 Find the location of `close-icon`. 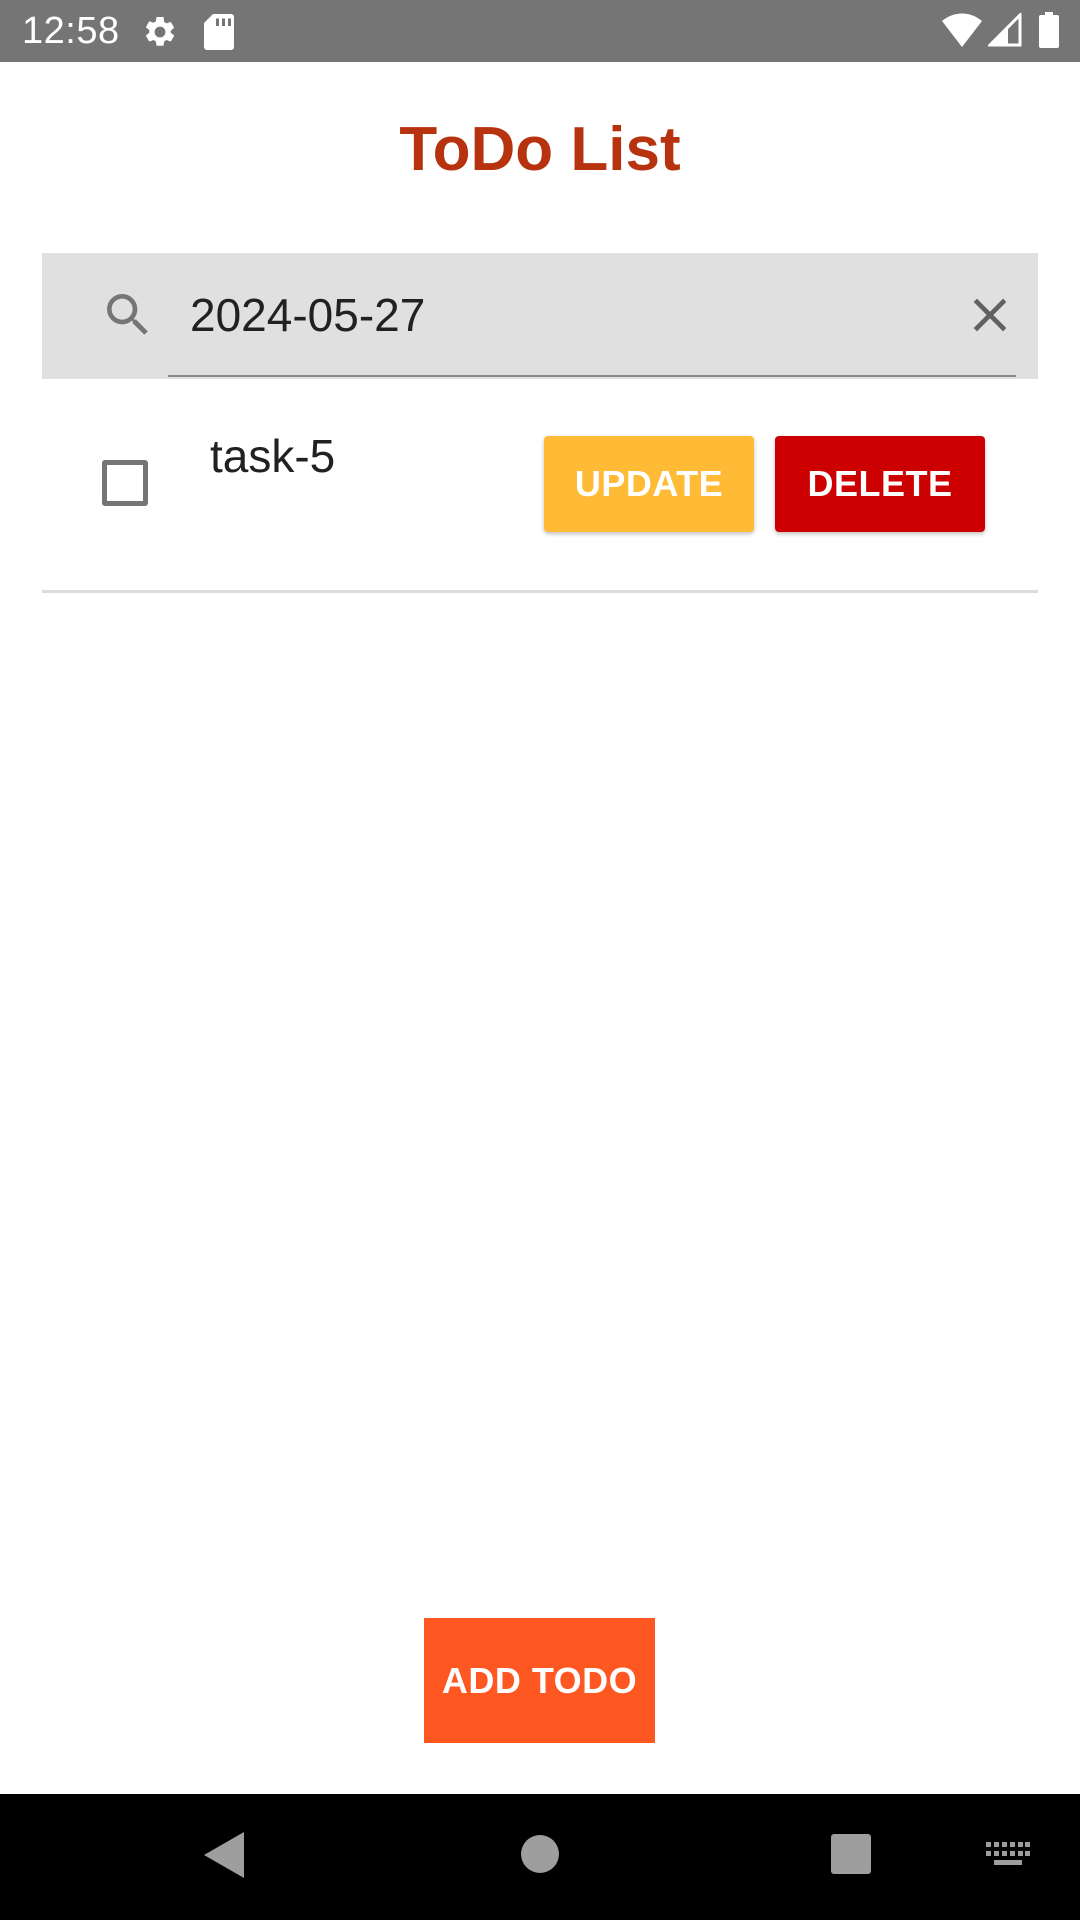

close-icon is located at coordinates (990, 315).